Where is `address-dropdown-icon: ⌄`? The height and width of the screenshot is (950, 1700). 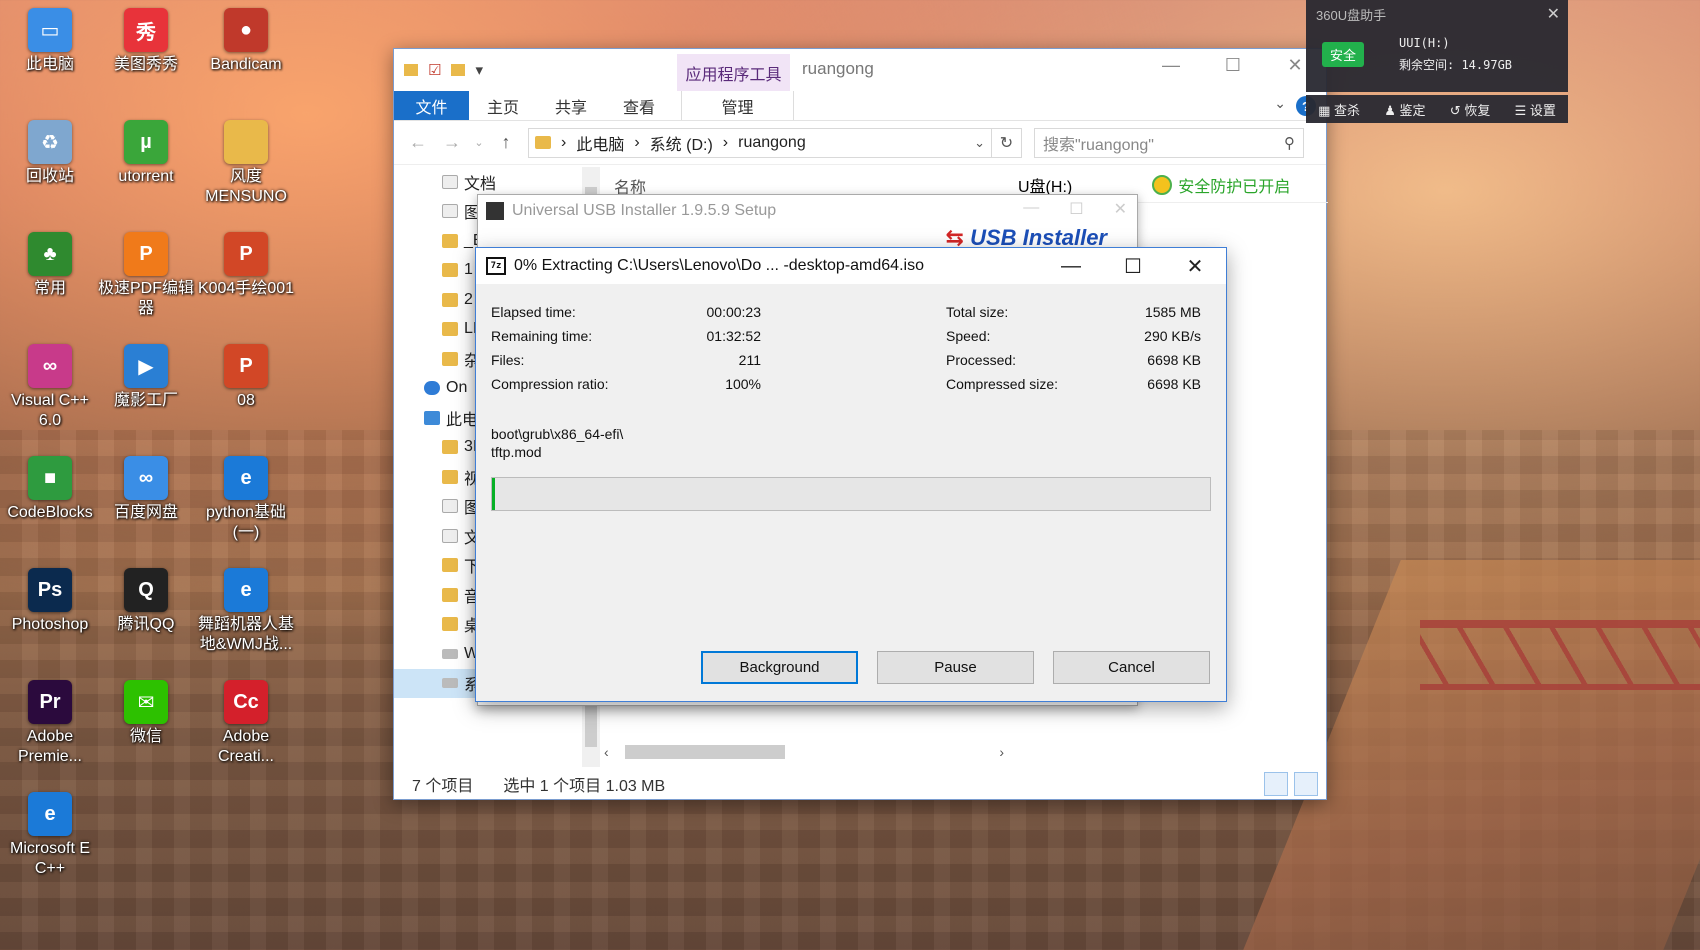 address-dropdown-icon: ⌄ is located at coordinates (979, 143).